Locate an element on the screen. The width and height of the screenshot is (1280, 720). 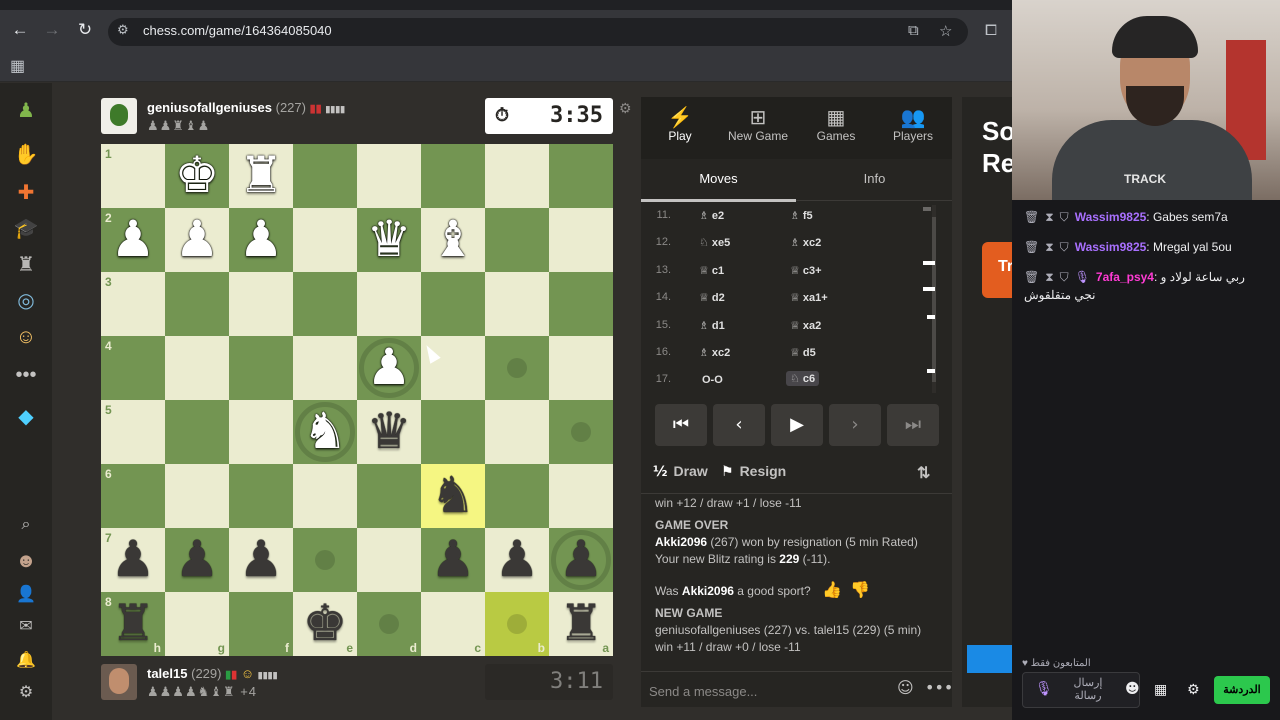
white-knight-piece: ♞ is located at coordinates (325, 432).